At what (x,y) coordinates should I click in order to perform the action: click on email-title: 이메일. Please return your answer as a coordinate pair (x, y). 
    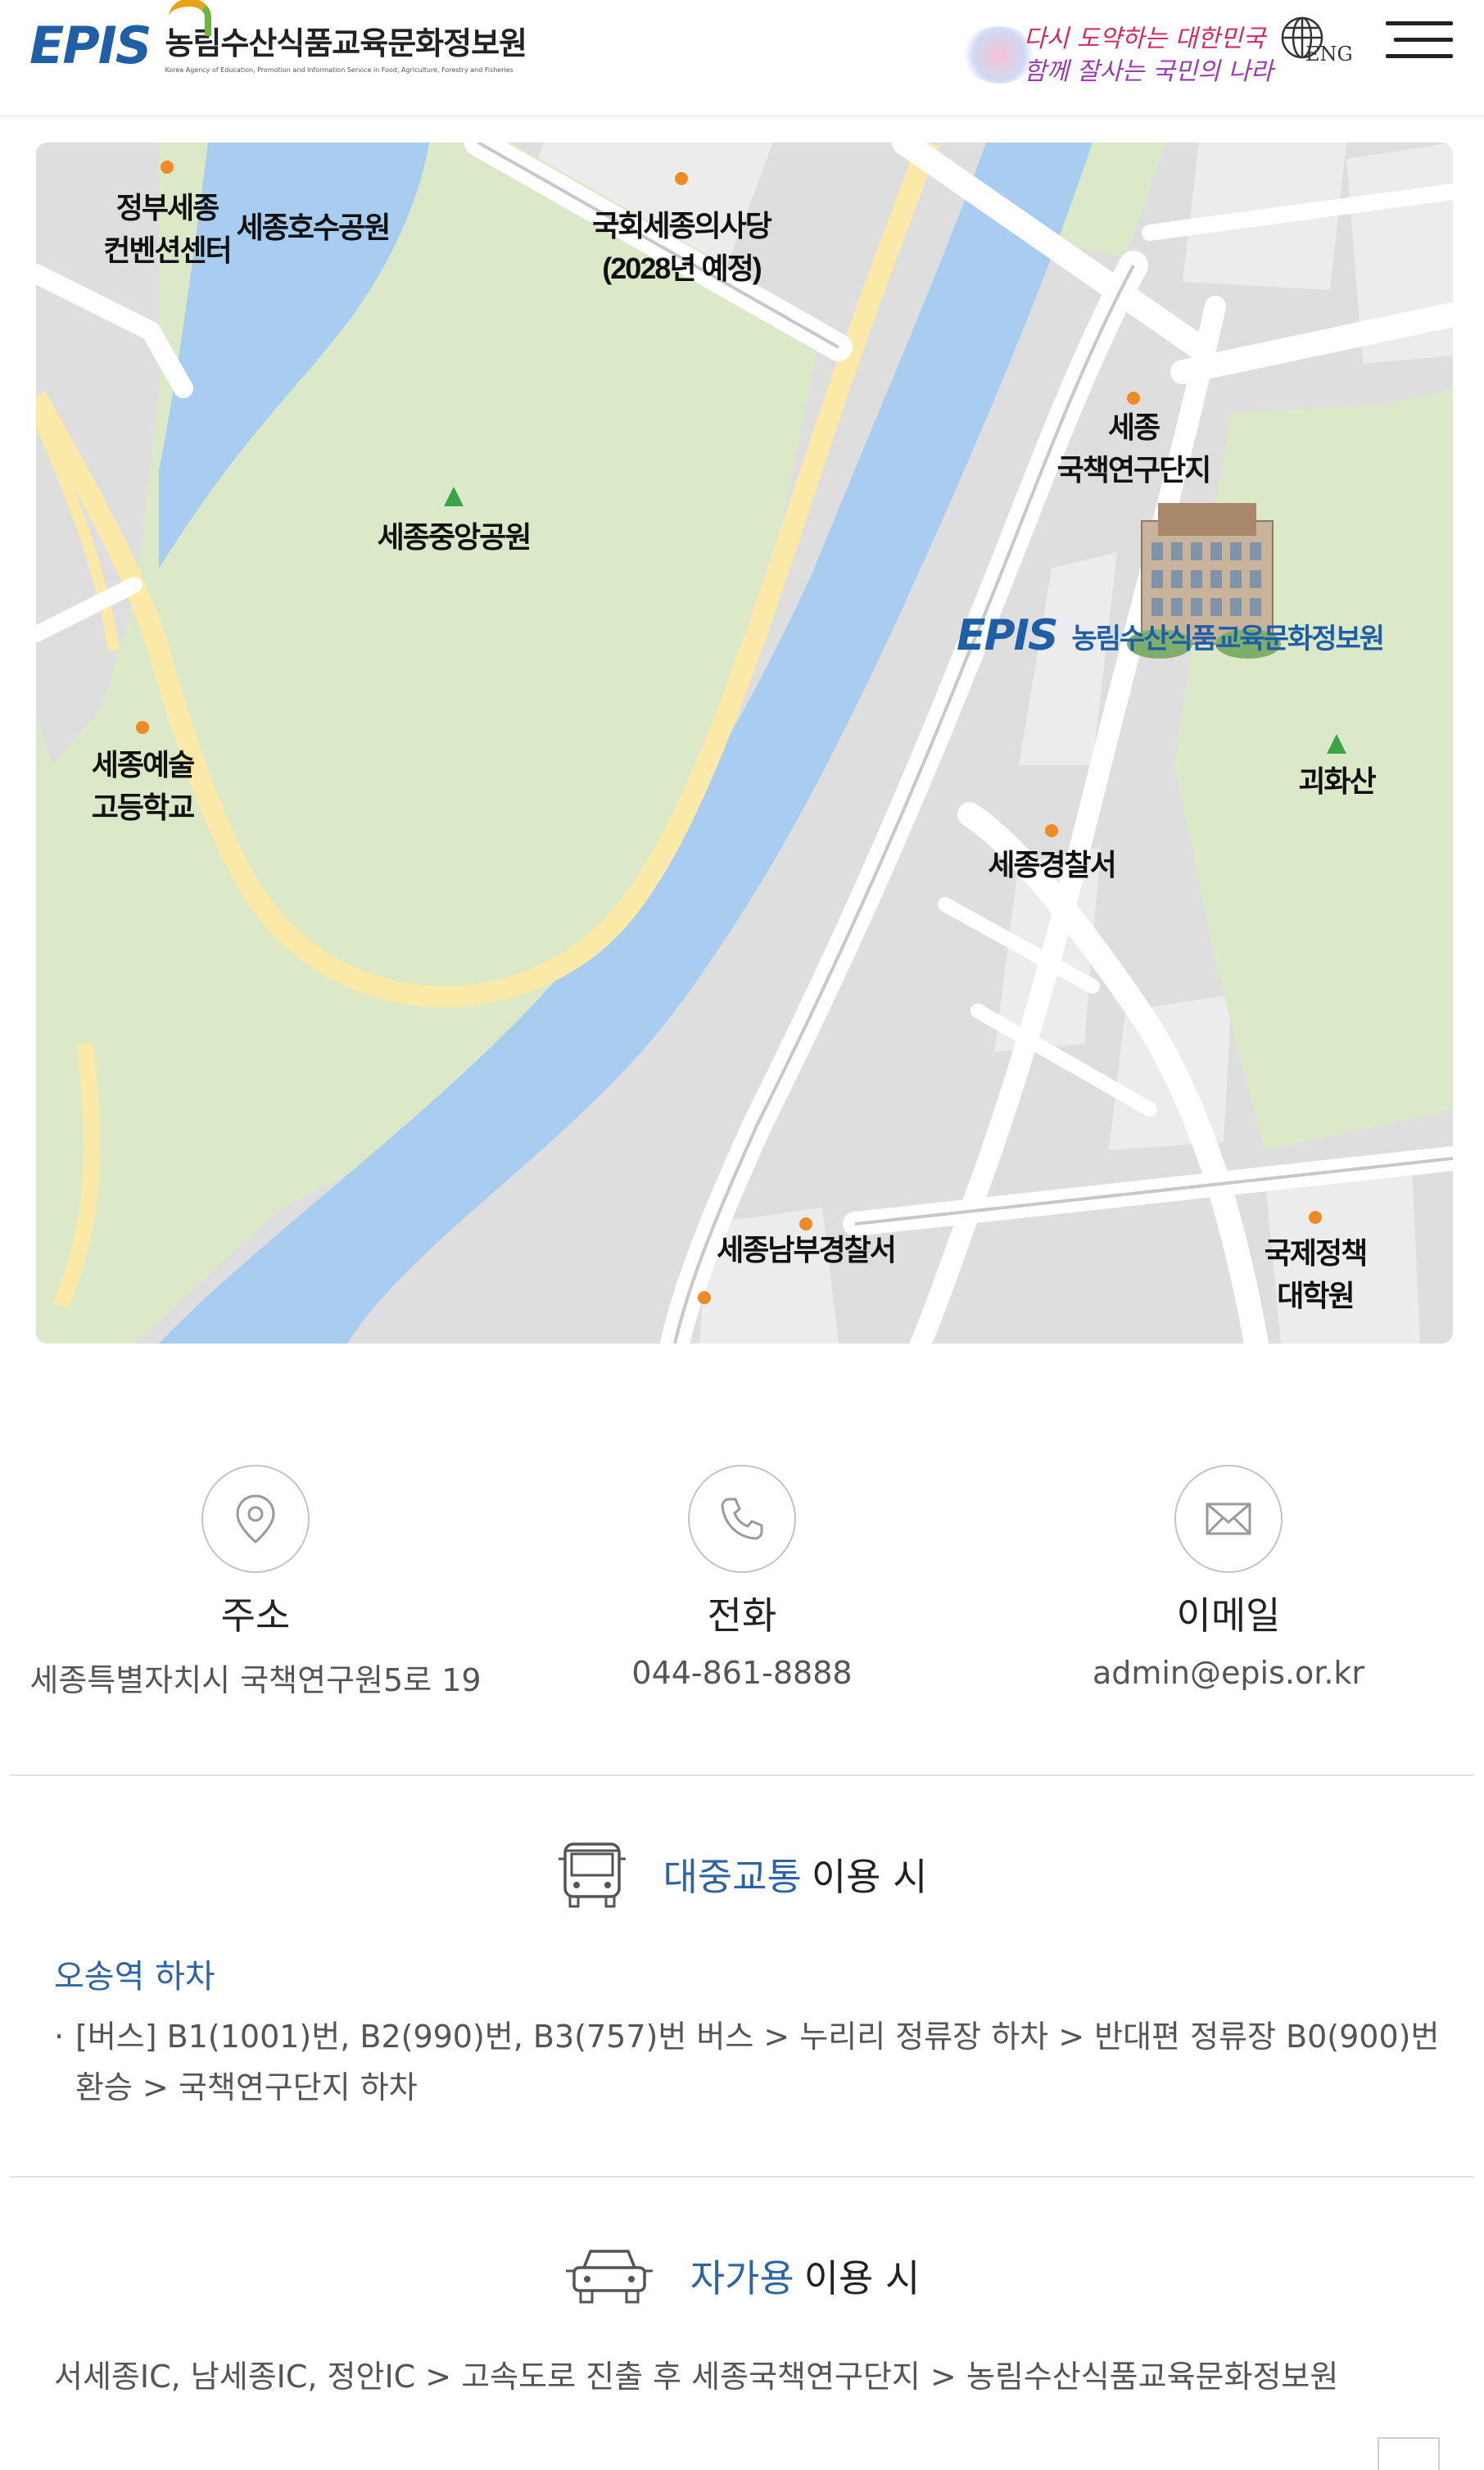
    Looking at the image, I should click on (1228, 1615).